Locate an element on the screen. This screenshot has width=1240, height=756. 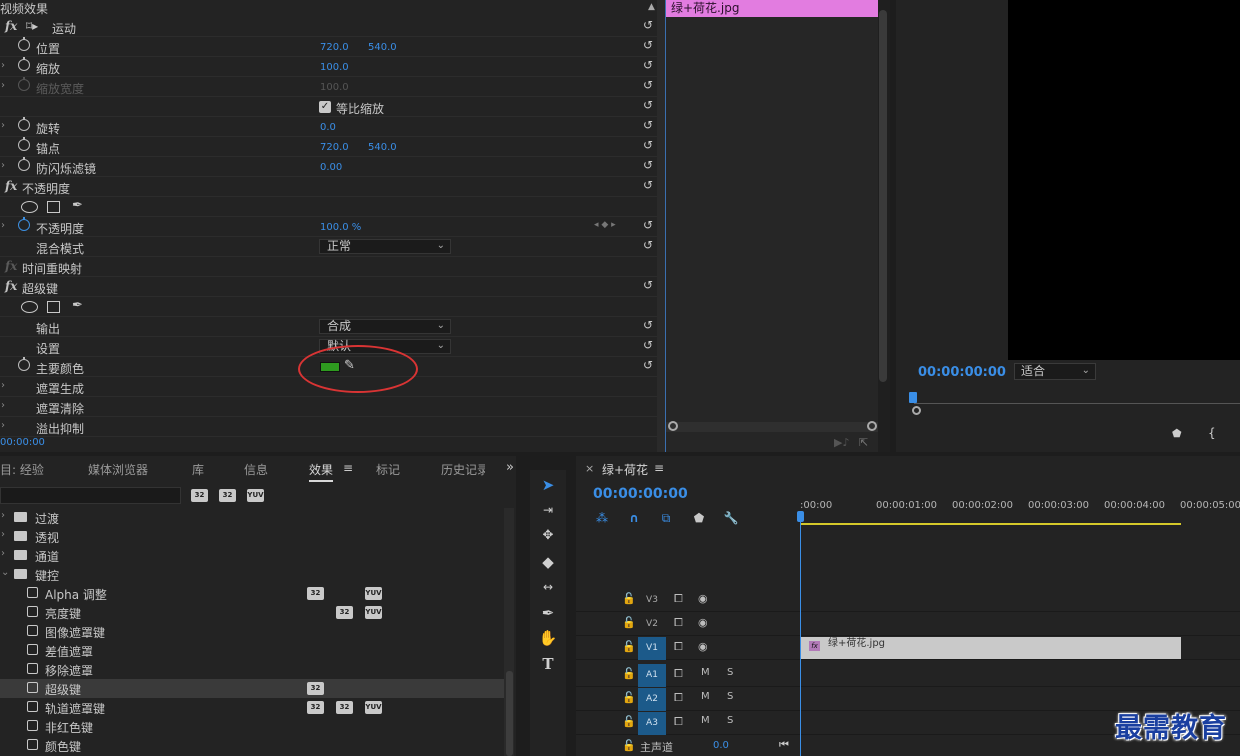
timeline-zoom-scrollbar is located at coordinates (772, 427).